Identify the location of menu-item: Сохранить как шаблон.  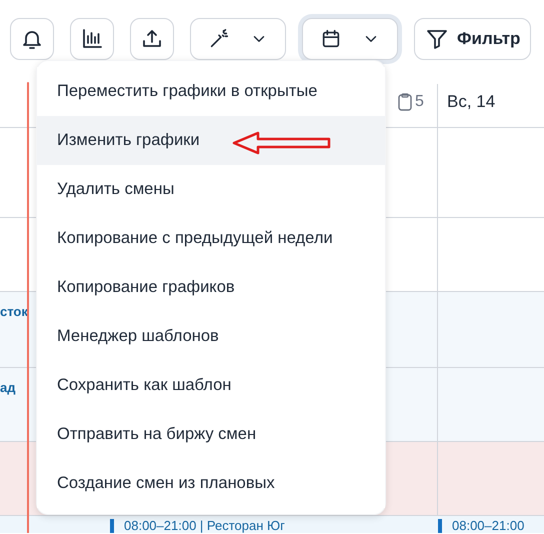
(211, 385).